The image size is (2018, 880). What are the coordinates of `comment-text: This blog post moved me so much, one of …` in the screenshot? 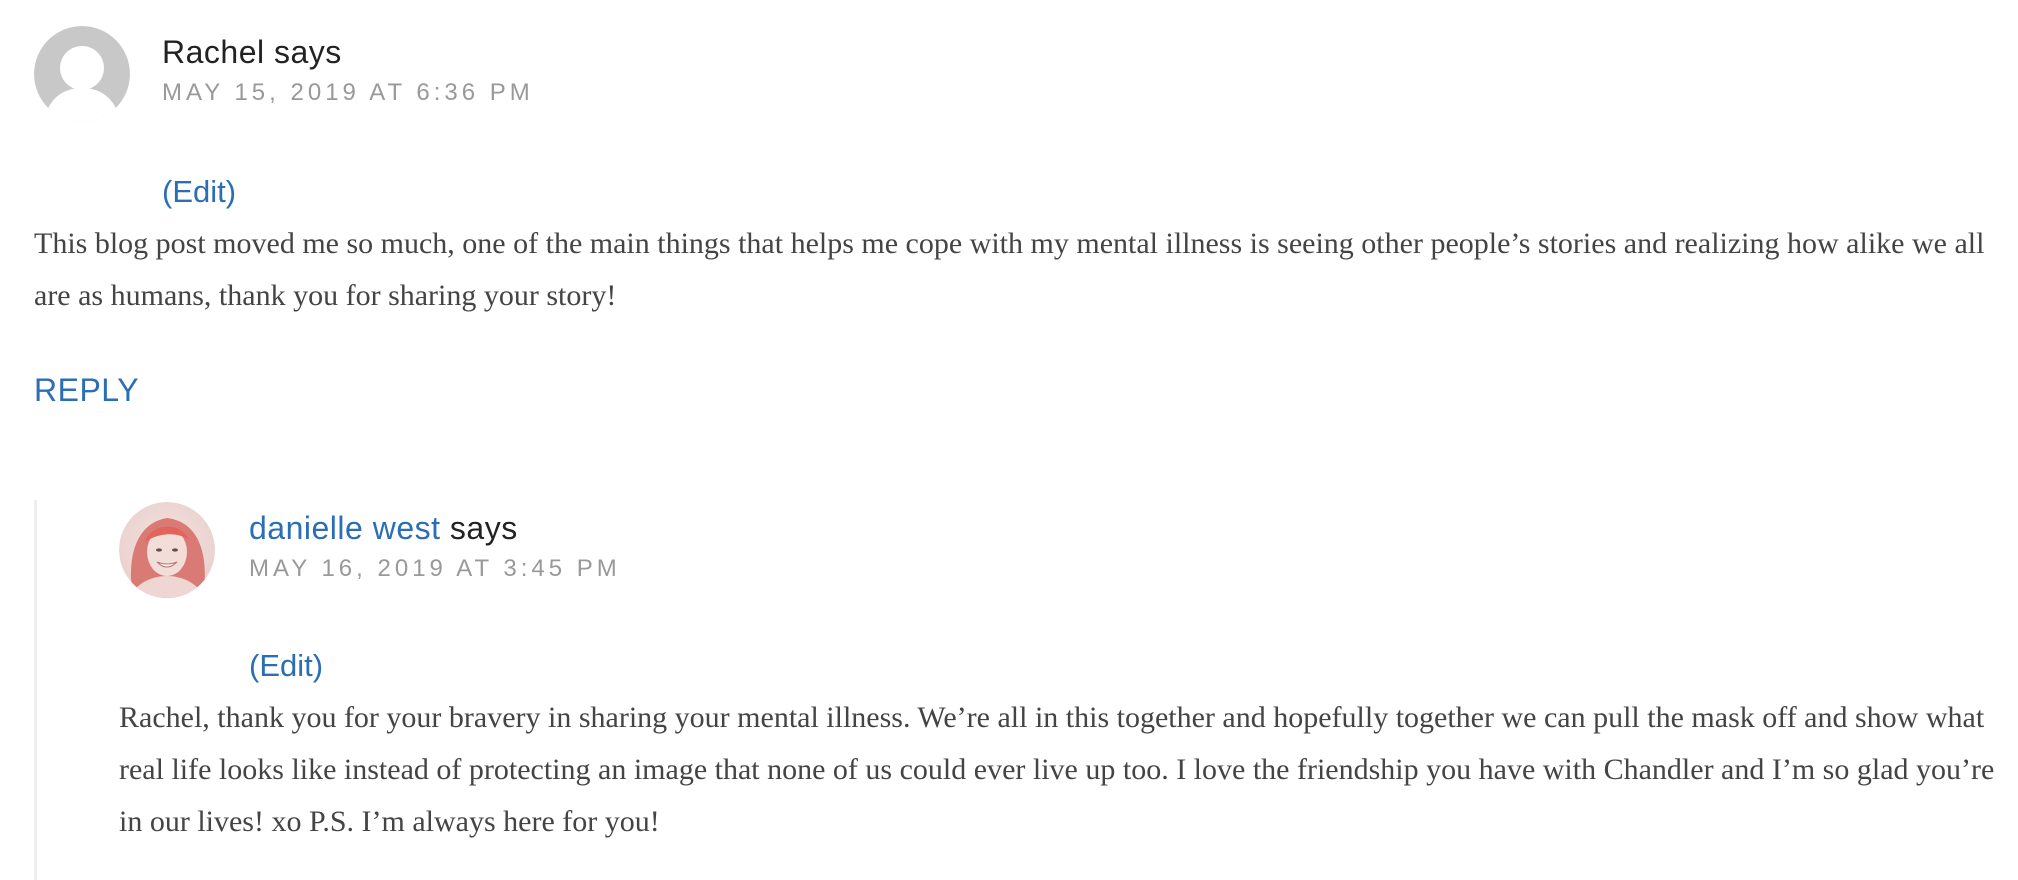 It's located at (1009, 269).